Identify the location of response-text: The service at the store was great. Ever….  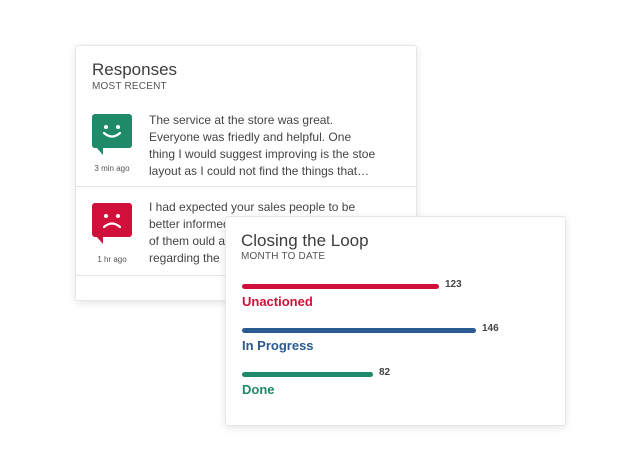
(262, 145).